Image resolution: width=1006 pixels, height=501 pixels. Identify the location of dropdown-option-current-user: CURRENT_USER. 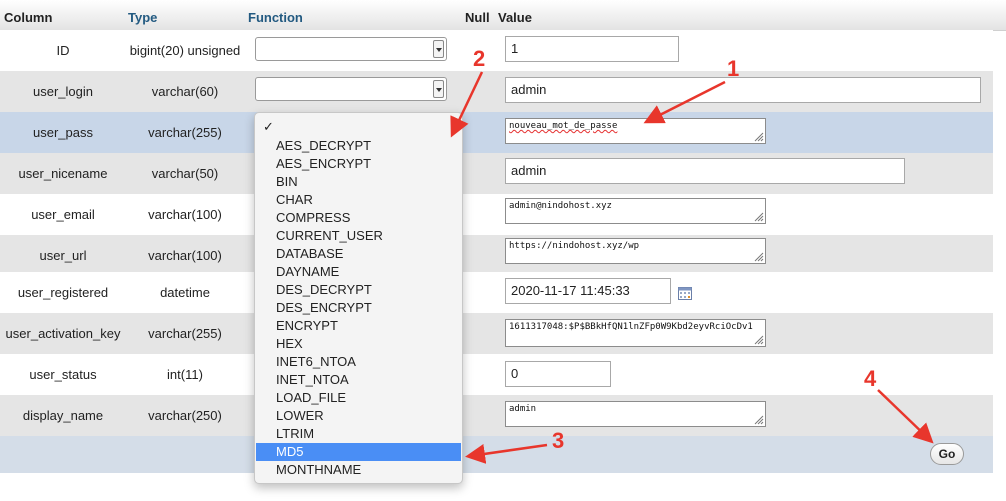
(358, 236).